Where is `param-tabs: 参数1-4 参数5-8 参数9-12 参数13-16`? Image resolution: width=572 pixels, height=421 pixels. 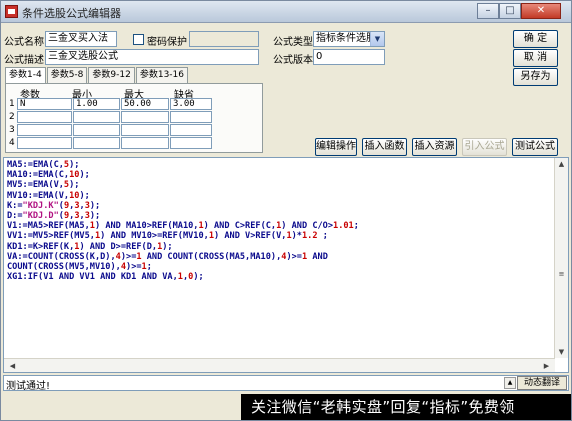
param-tabs: 参数1-4 参数5-8 参数9-12 参数13-16 is located at coordinates (97, 75).